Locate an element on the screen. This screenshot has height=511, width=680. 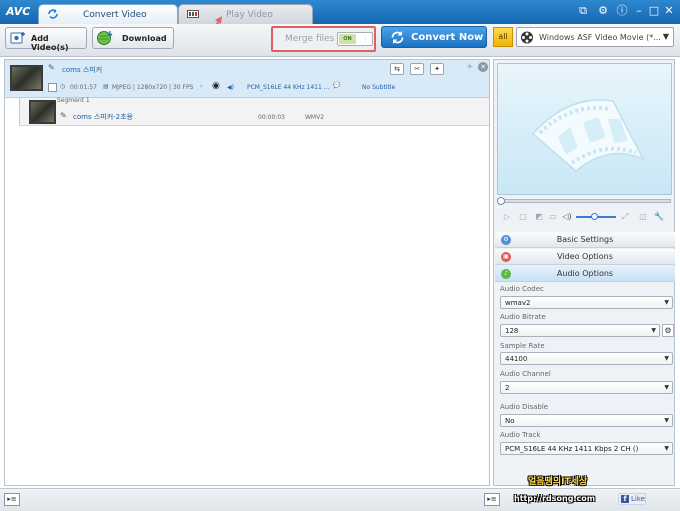
download-button: Download is located at coordinates (133, 38).